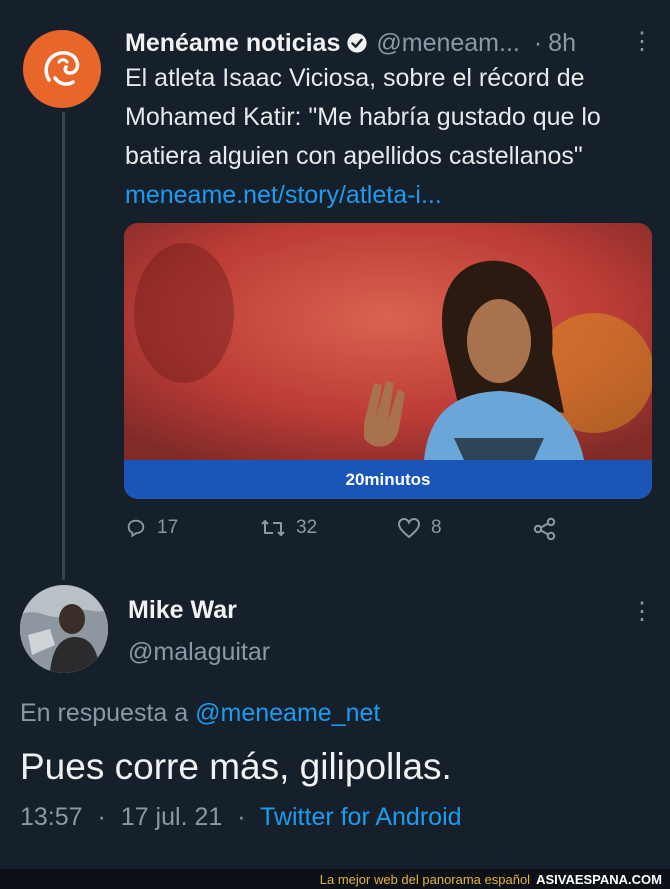 This screenshot has height=889, width=670. I want to click on tweet-actions: 17 32 8, so click(345, 533).